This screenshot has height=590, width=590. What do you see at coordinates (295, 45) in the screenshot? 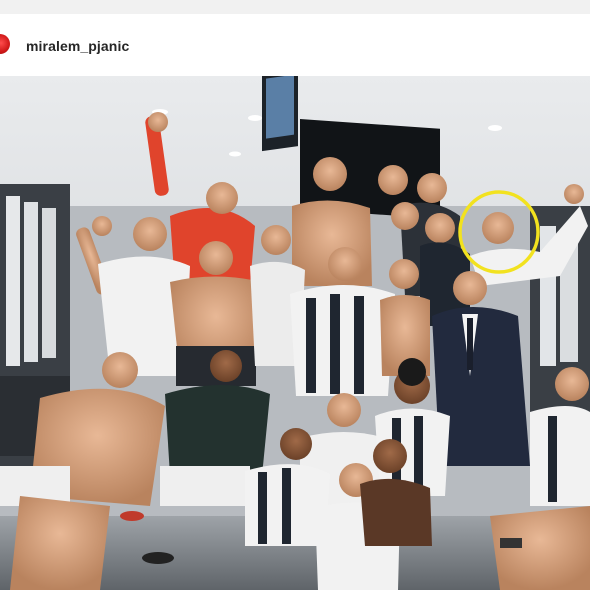
I see `post-header: miralem_pjanic` at bounding box center [295, 45].